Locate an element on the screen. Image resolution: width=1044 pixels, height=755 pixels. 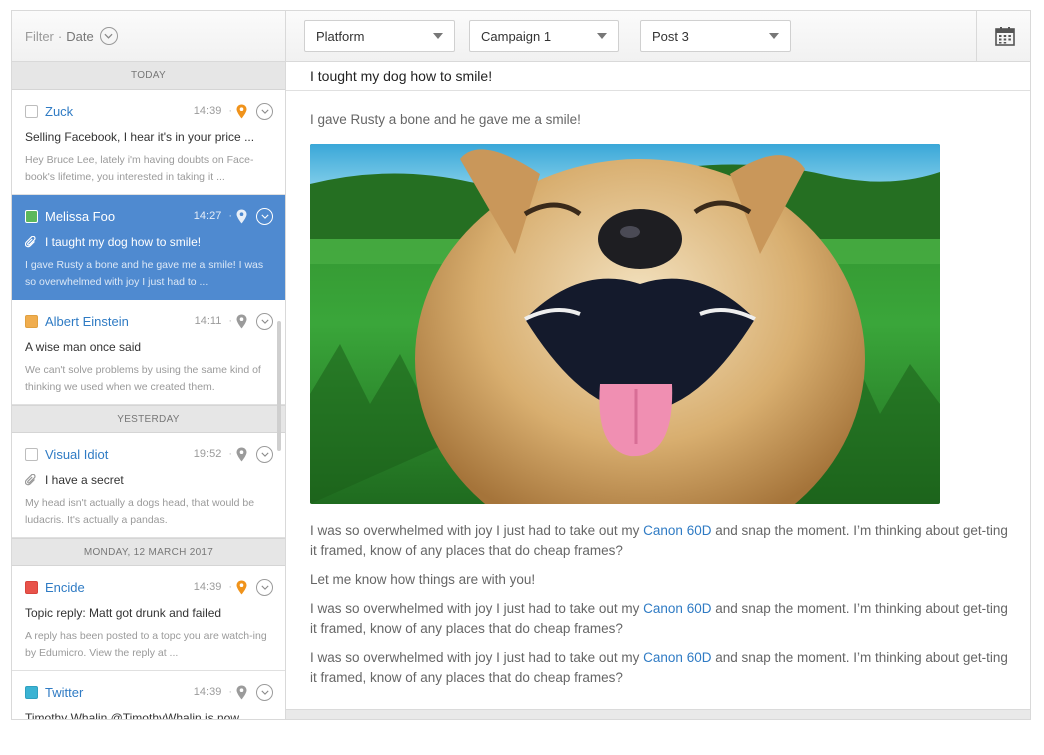
horizontal-scrollbar is located at coordinates (658, 714).